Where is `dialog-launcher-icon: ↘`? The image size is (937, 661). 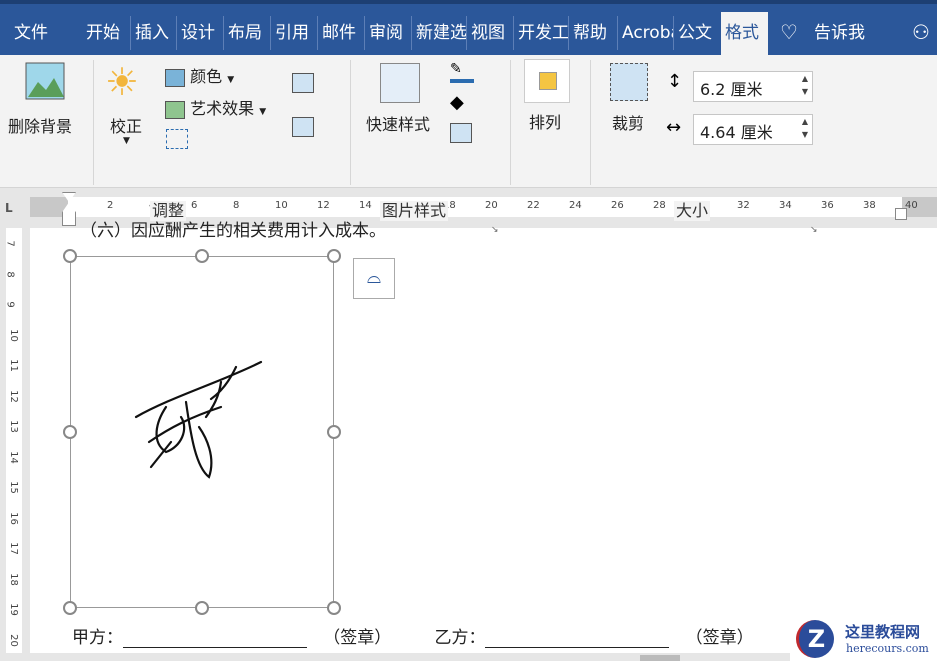
dialog-launcher-icon: ↘ is located at coordinates (495, 230).